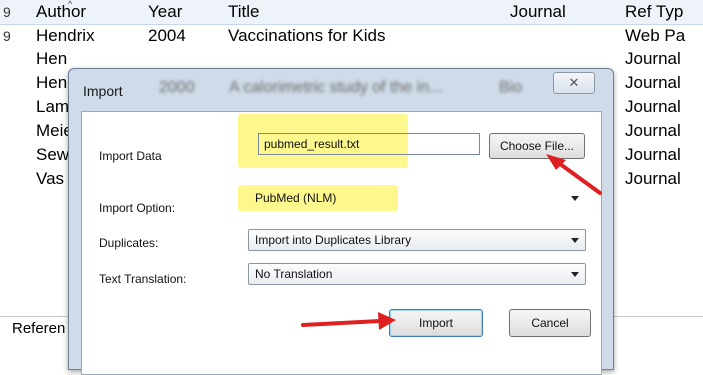 The width and height of the screenshot is (703, 375). Describe the element at coordinates (177, 87) in the screenshot. I see `blurred-row-year: 2000` at that location.